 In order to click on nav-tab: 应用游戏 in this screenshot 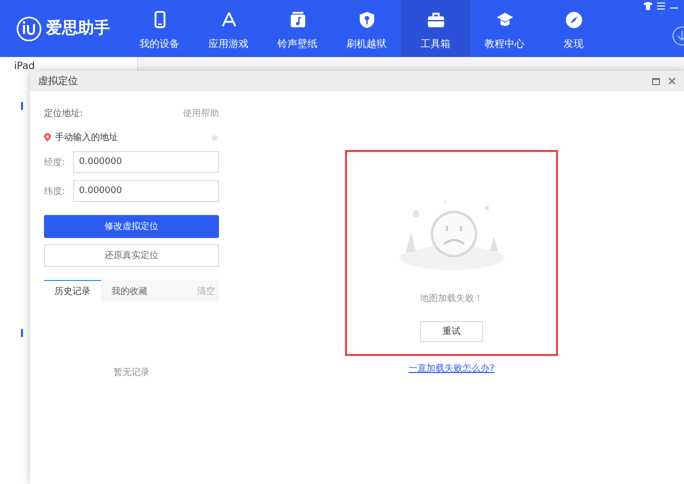, I will do `click(228, 28)`.